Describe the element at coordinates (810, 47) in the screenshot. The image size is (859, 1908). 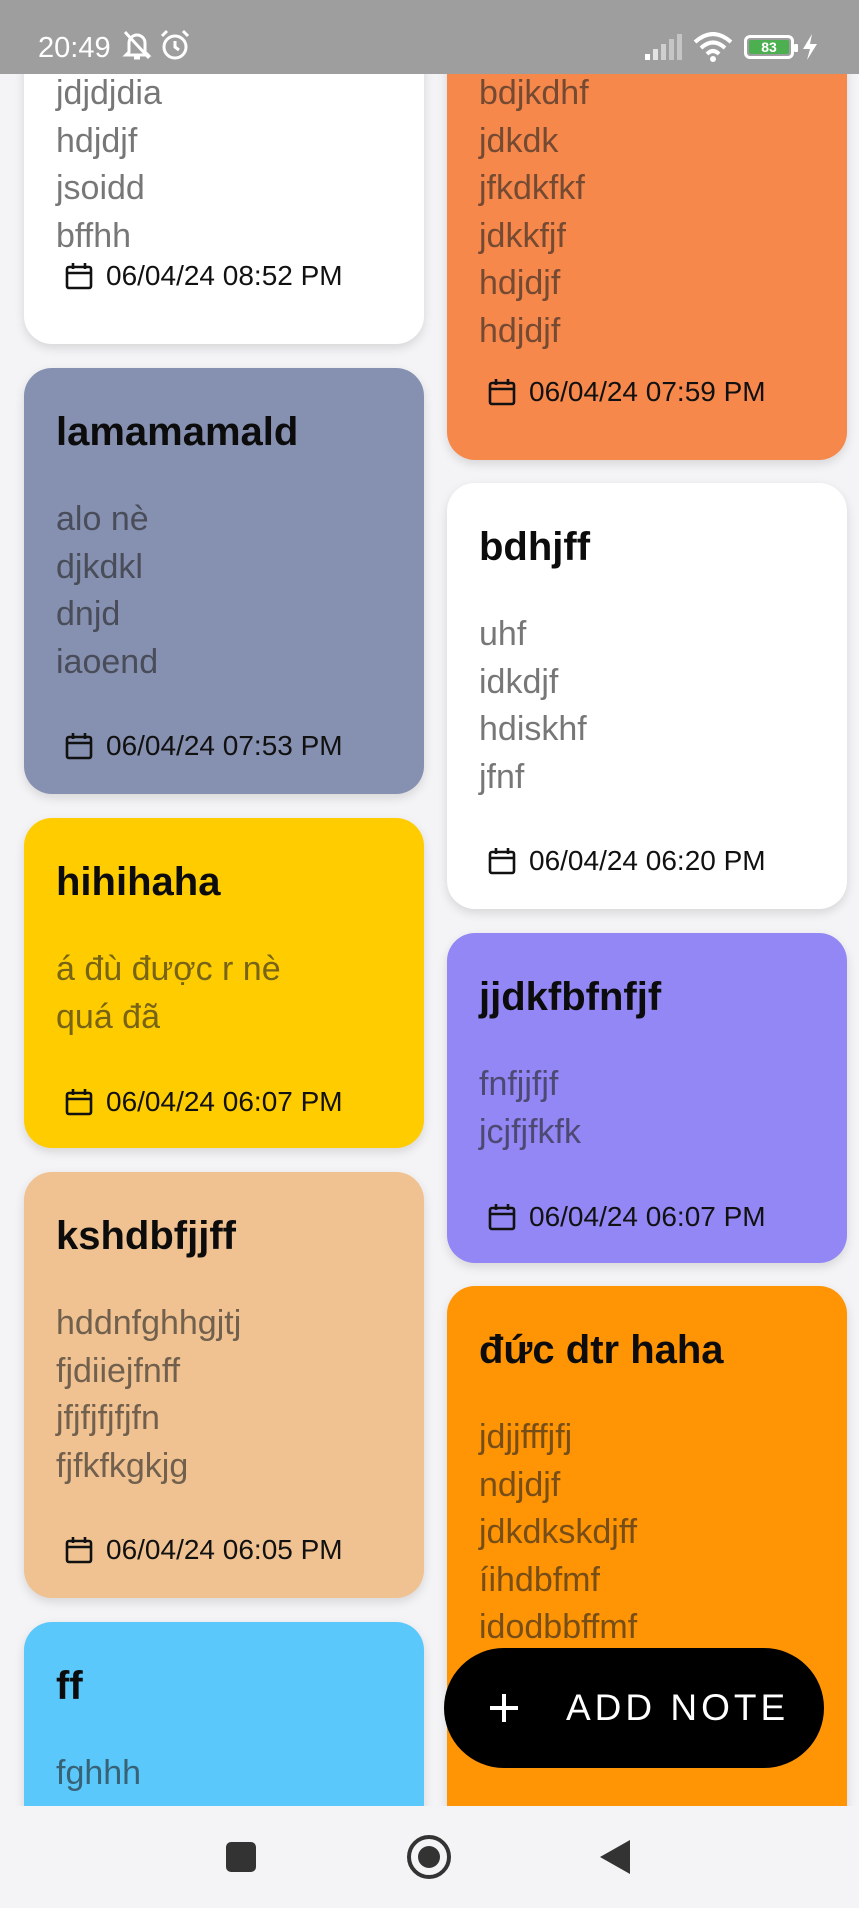
I see `charging-icon` at that location.